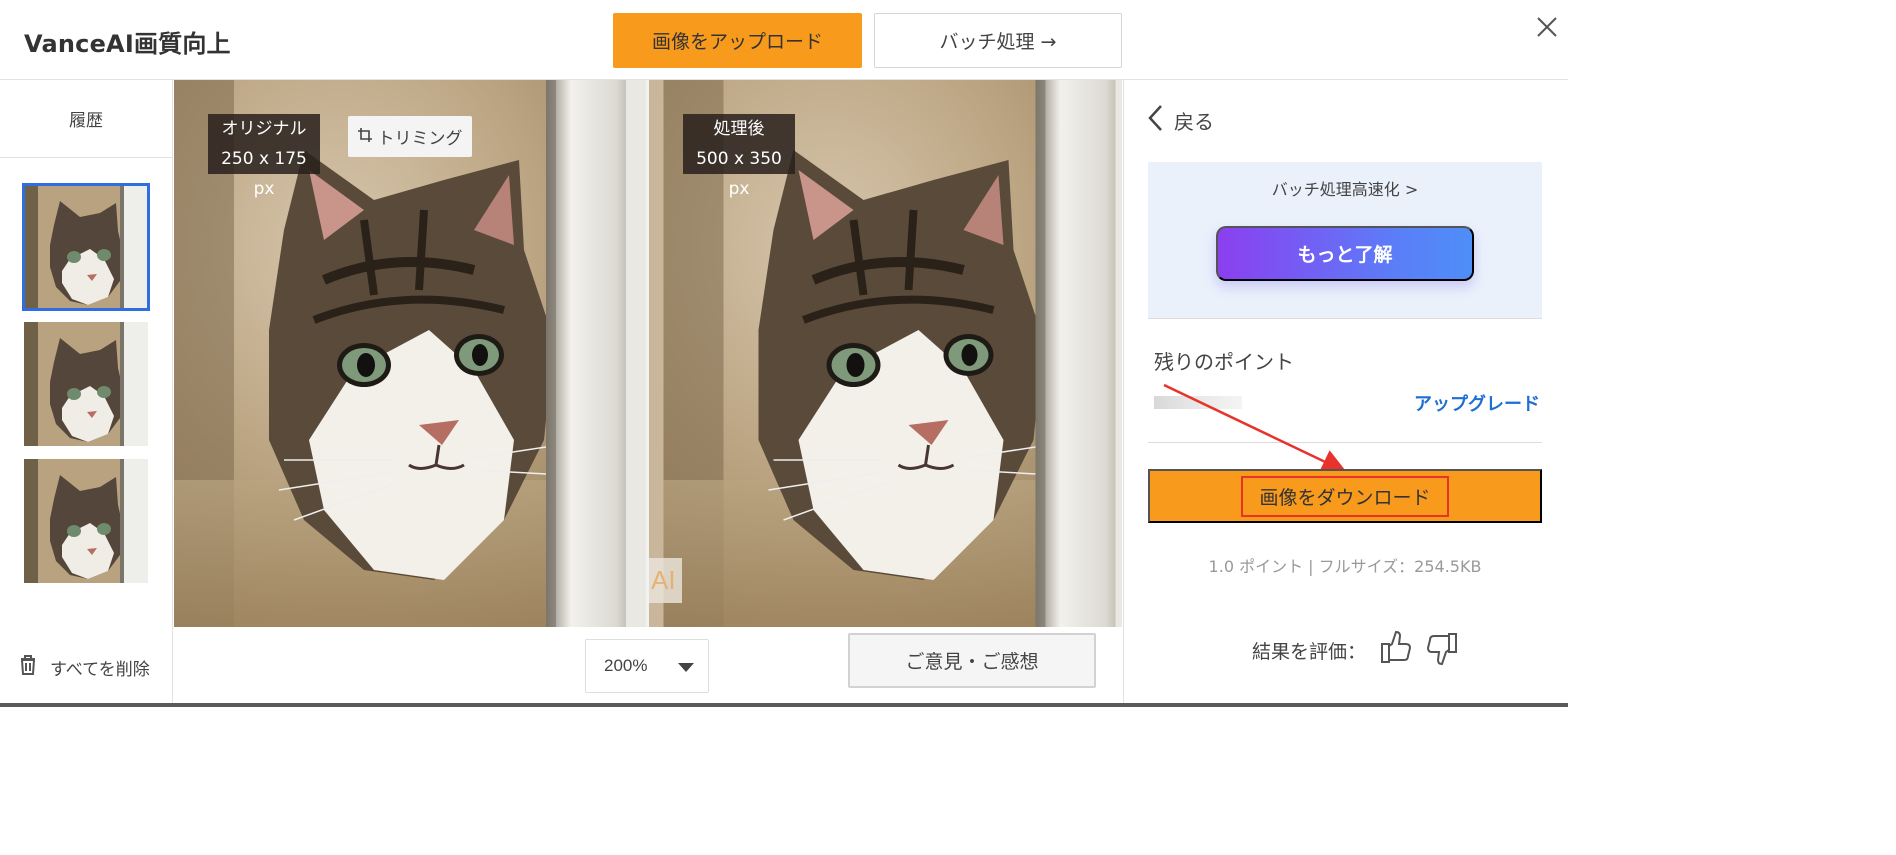 Image resolution: width=1896 pixels, height=855 pixels. I want to click on batch-processing-button: バッチ処理 →, so click(998, 40).